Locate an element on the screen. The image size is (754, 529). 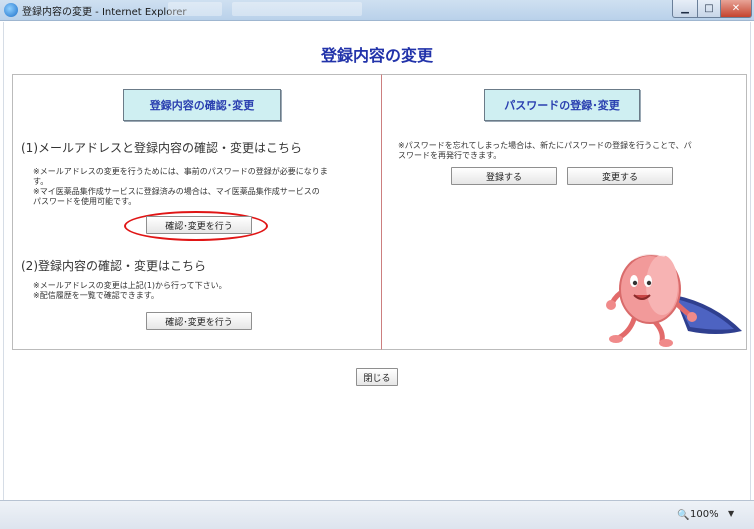
minimize-icon: ▁ is located at coordinates (685, 8).